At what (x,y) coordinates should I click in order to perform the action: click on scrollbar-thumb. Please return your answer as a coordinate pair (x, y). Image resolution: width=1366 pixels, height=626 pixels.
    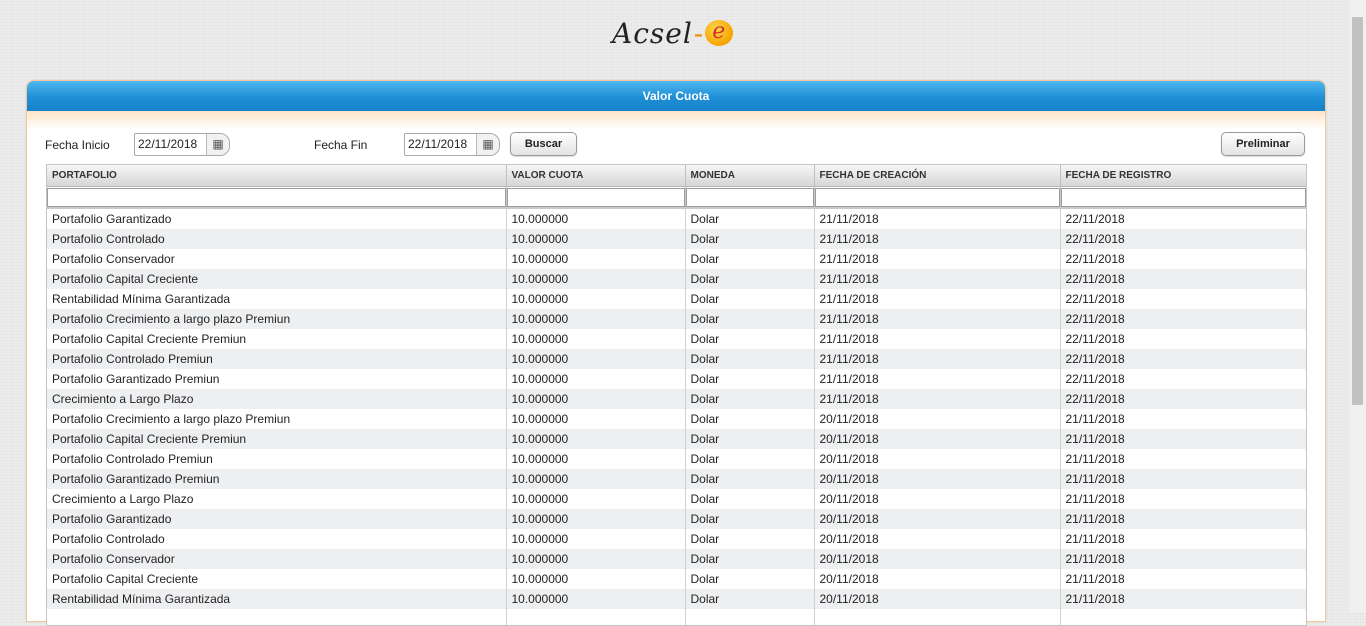
    Looking at the image, I should click on (1357, 211).